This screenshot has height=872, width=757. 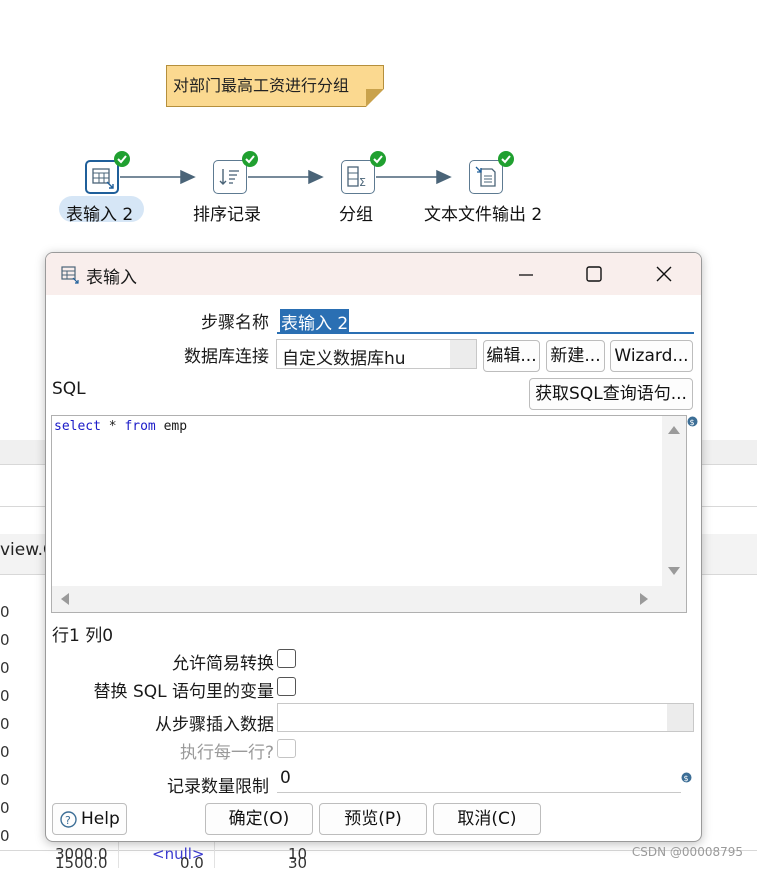 What do you see at coordinates (83, 636) in the screenshot?
I see `cursor-position: 行1 列0` at bounding box center [83, 636].